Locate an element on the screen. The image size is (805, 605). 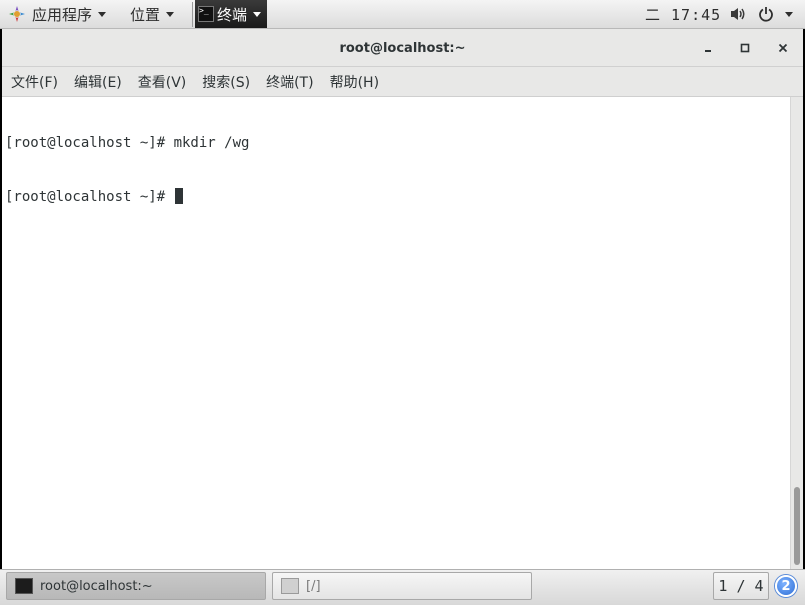
speaker-icon is located at coordinates (738, 14).